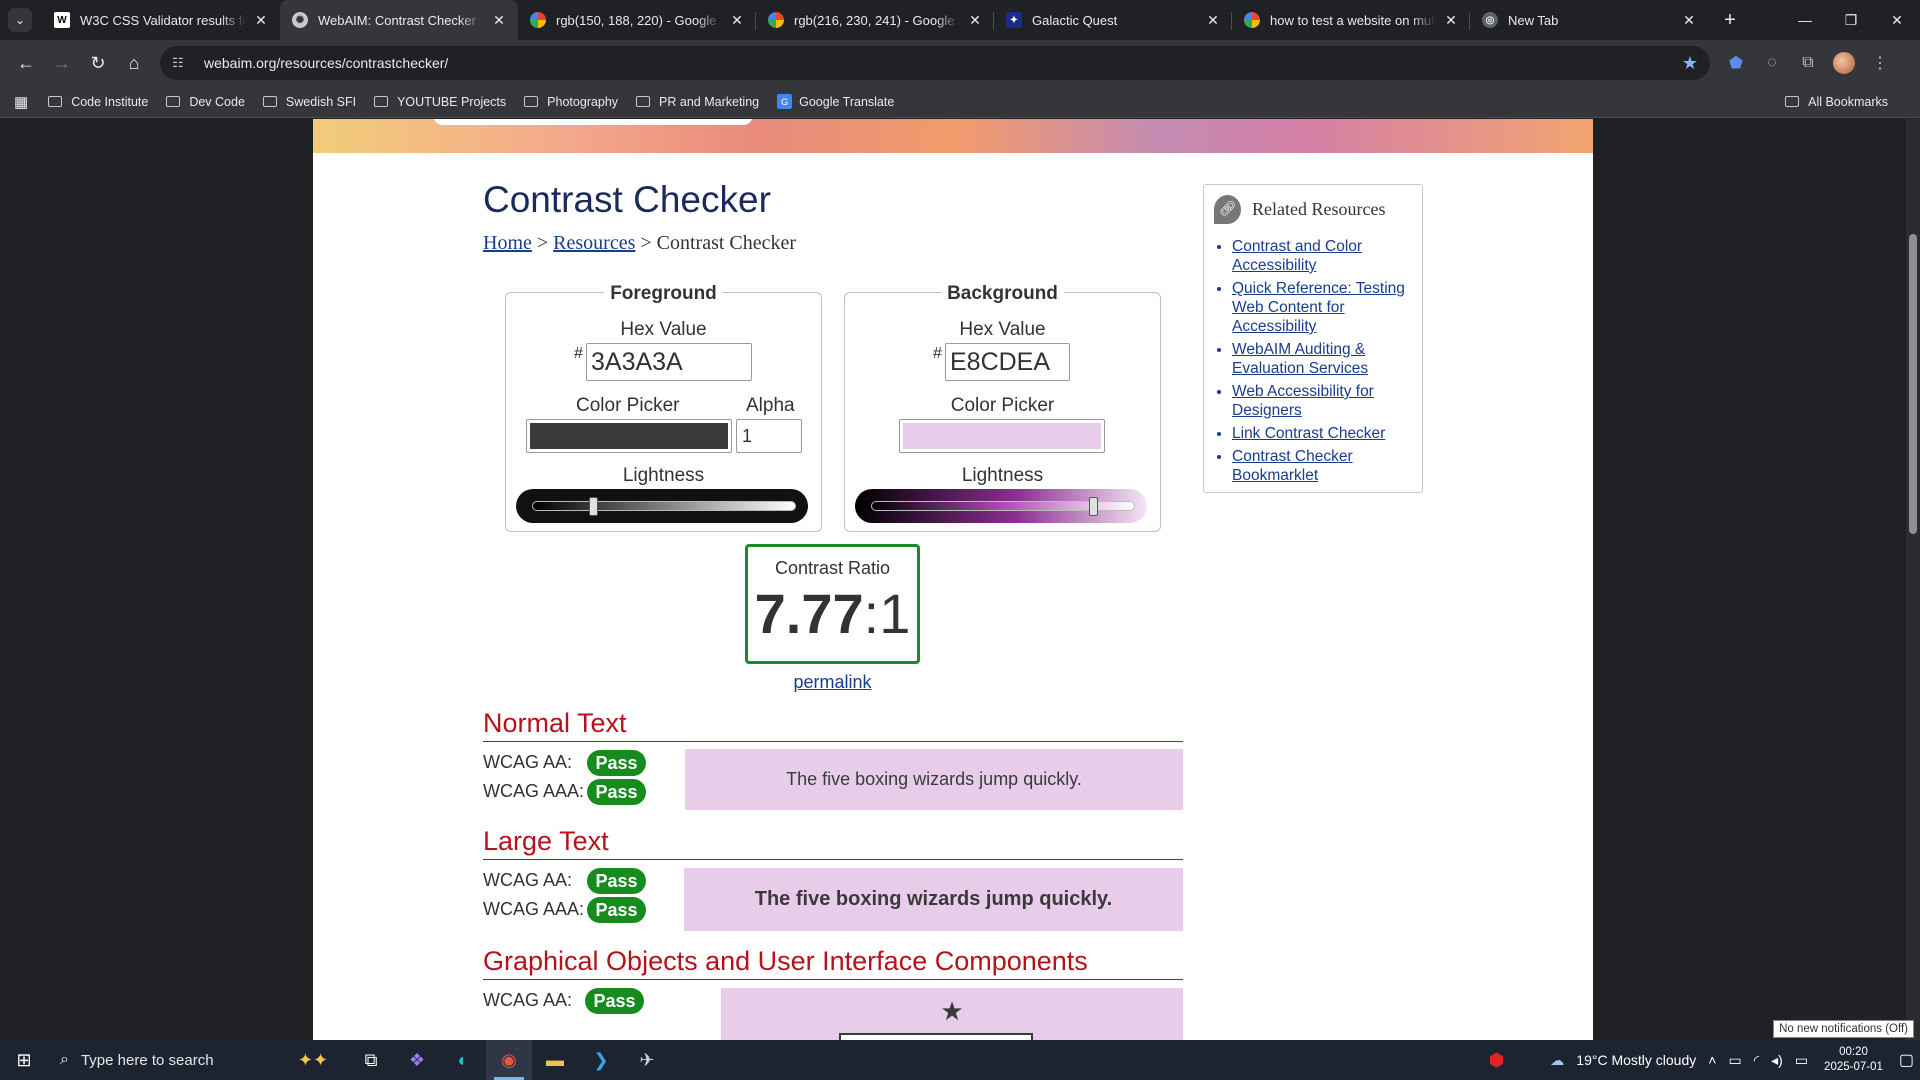 The image size is (1920, 1080). I want to click on file-explorer-icon: ▬, so click(555, 1060).